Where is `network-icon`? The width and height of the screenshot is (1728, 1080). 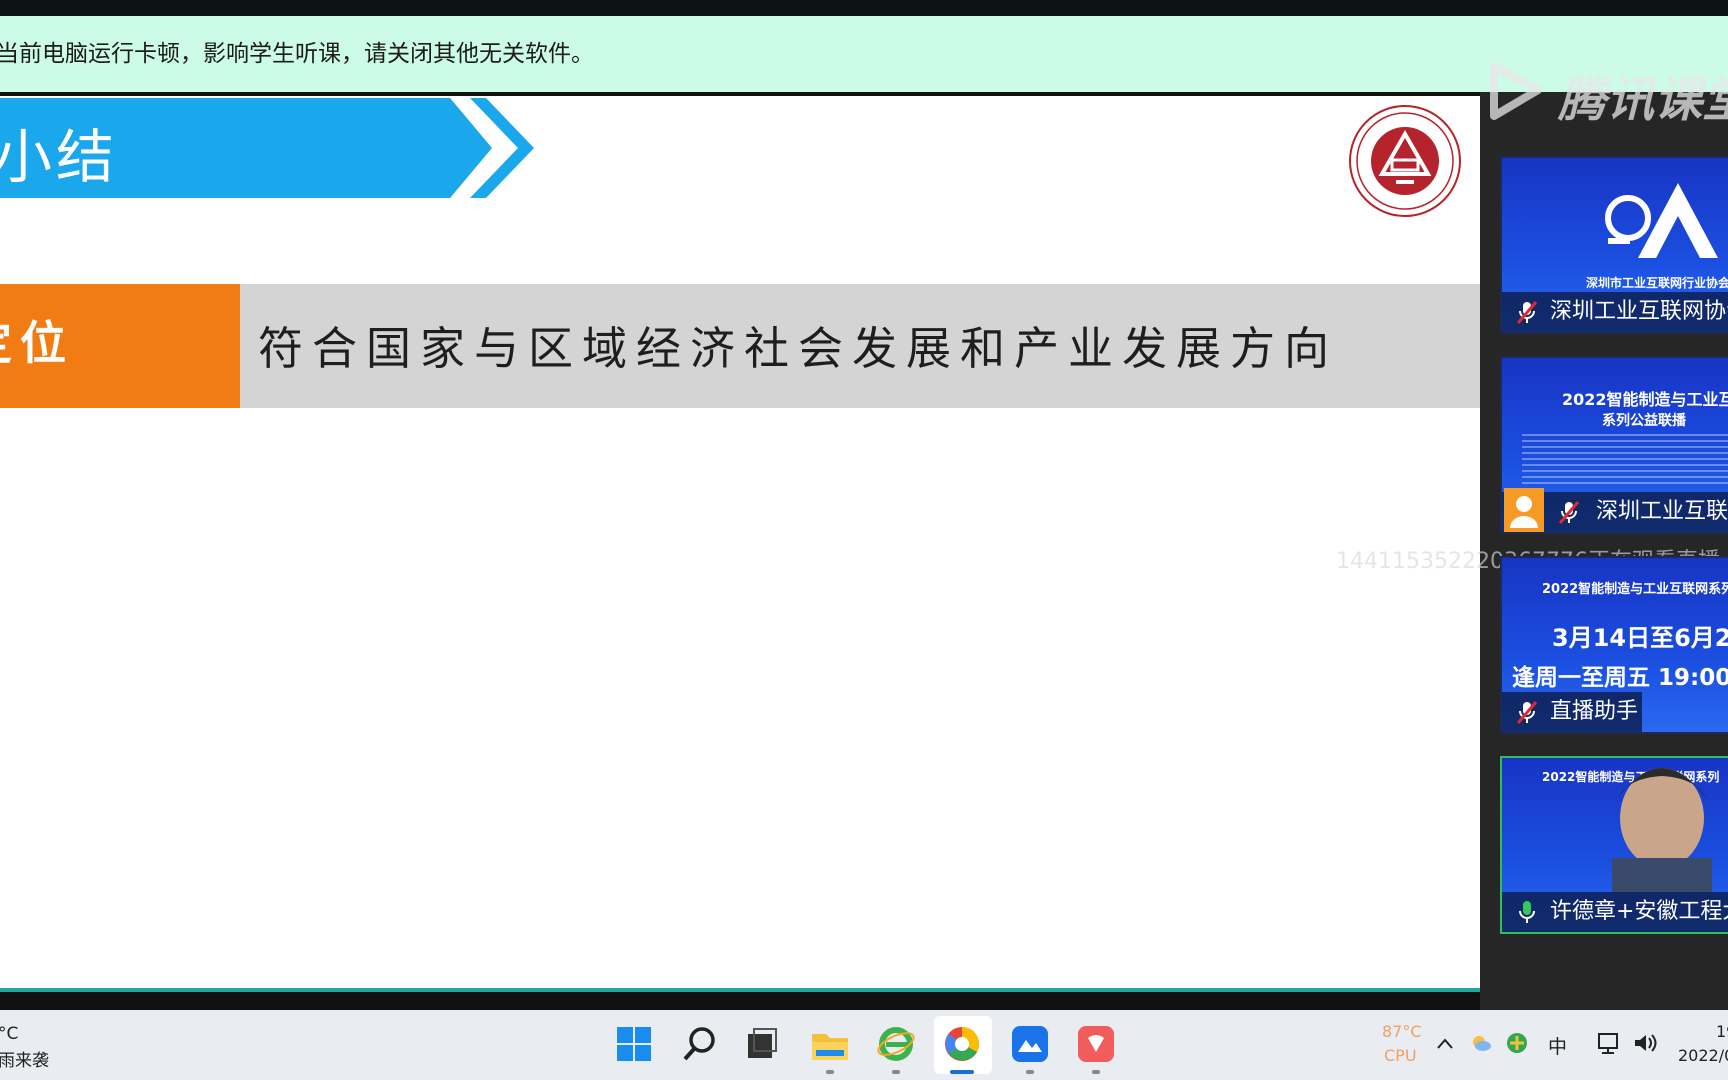 network-icon is located at coordinates (1609, 1043).